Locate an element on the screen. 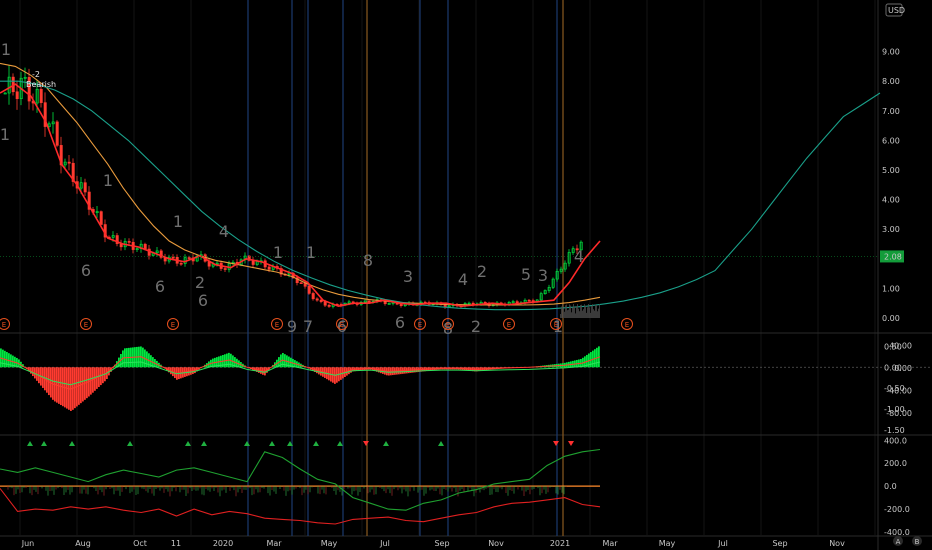  osc-axis-tick-right: 0.00 is located at coordinates (903, 368).